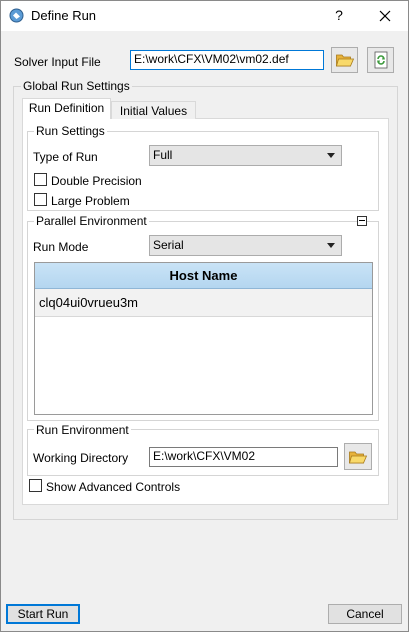  I want to click on window-title: Define Run, so click(64, 15).